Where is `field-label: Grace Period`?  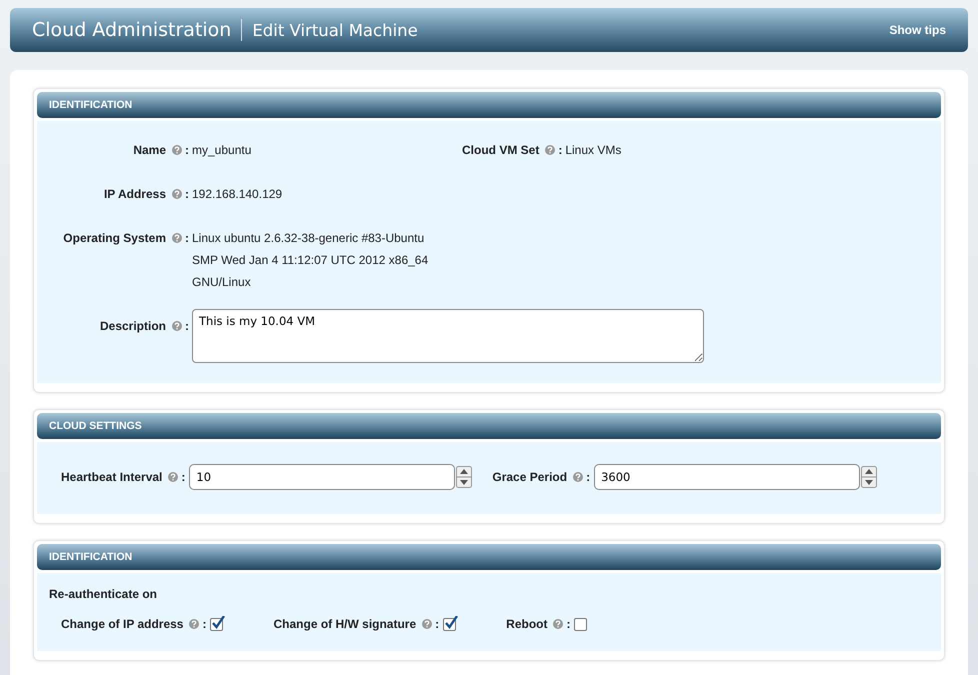 field-label: Grace Period is located at coordinates (530, 477).